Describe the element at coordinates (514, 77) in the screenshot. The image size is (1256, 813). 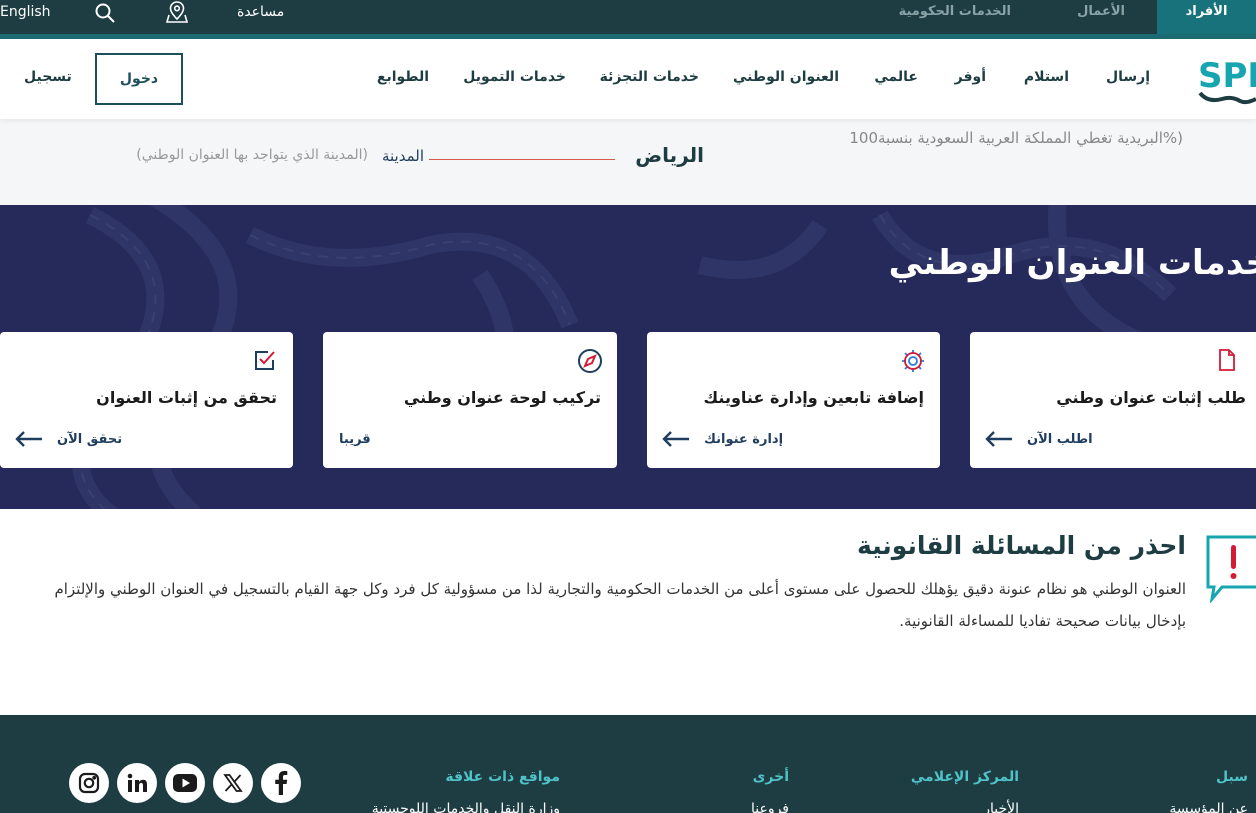
I see `nav-finance-services: خدمات التمويل` at that location.